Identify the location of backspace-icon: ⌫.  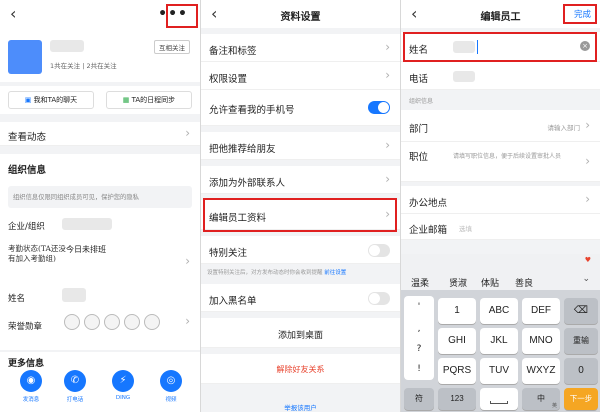
(581, 310).